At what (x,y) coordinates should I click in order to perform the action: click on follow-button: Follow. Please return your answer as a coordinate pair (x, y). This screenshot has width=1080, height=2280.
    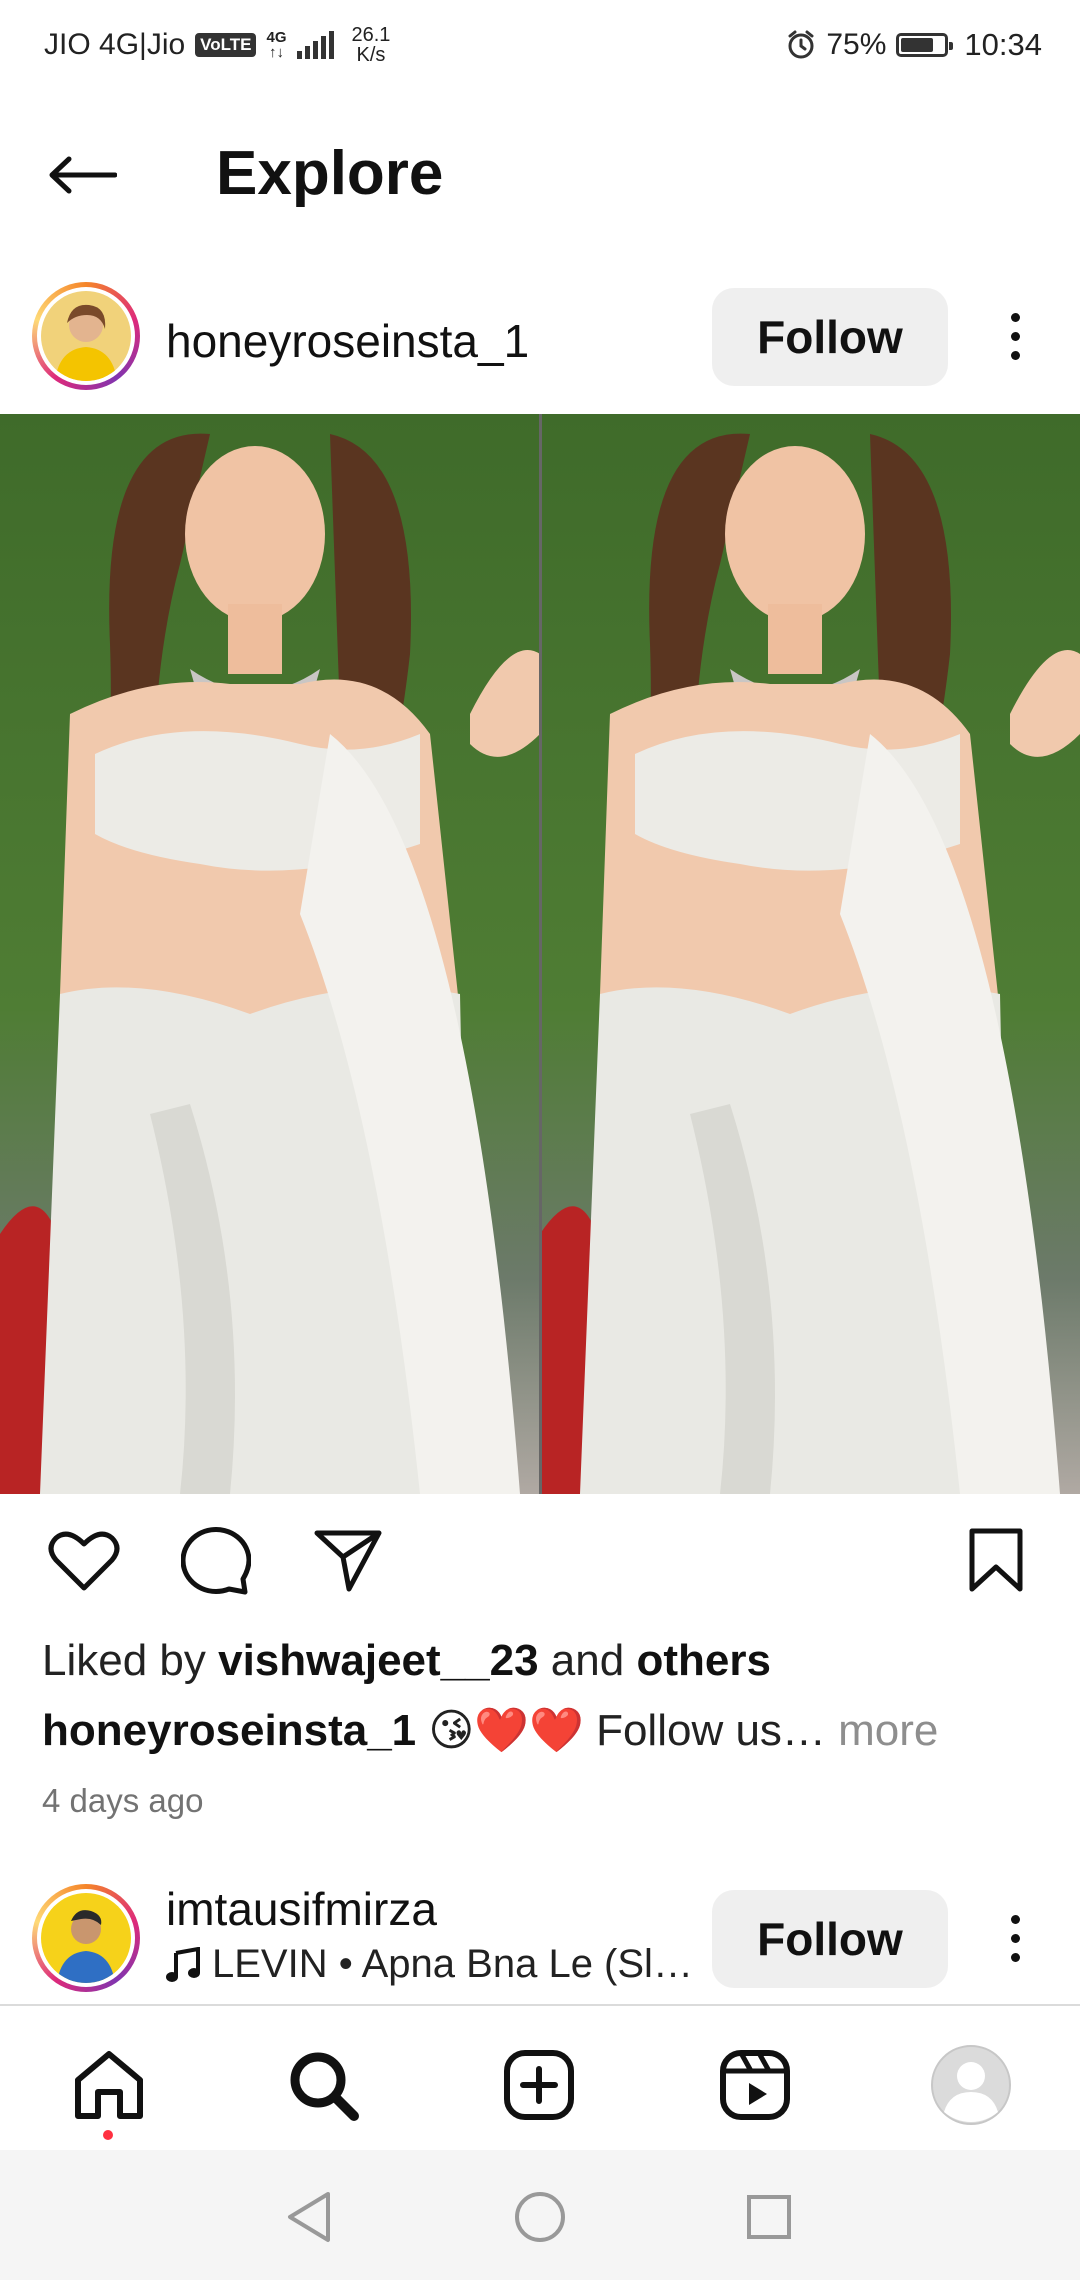
    Looking at the image, I should click on (830, 337).